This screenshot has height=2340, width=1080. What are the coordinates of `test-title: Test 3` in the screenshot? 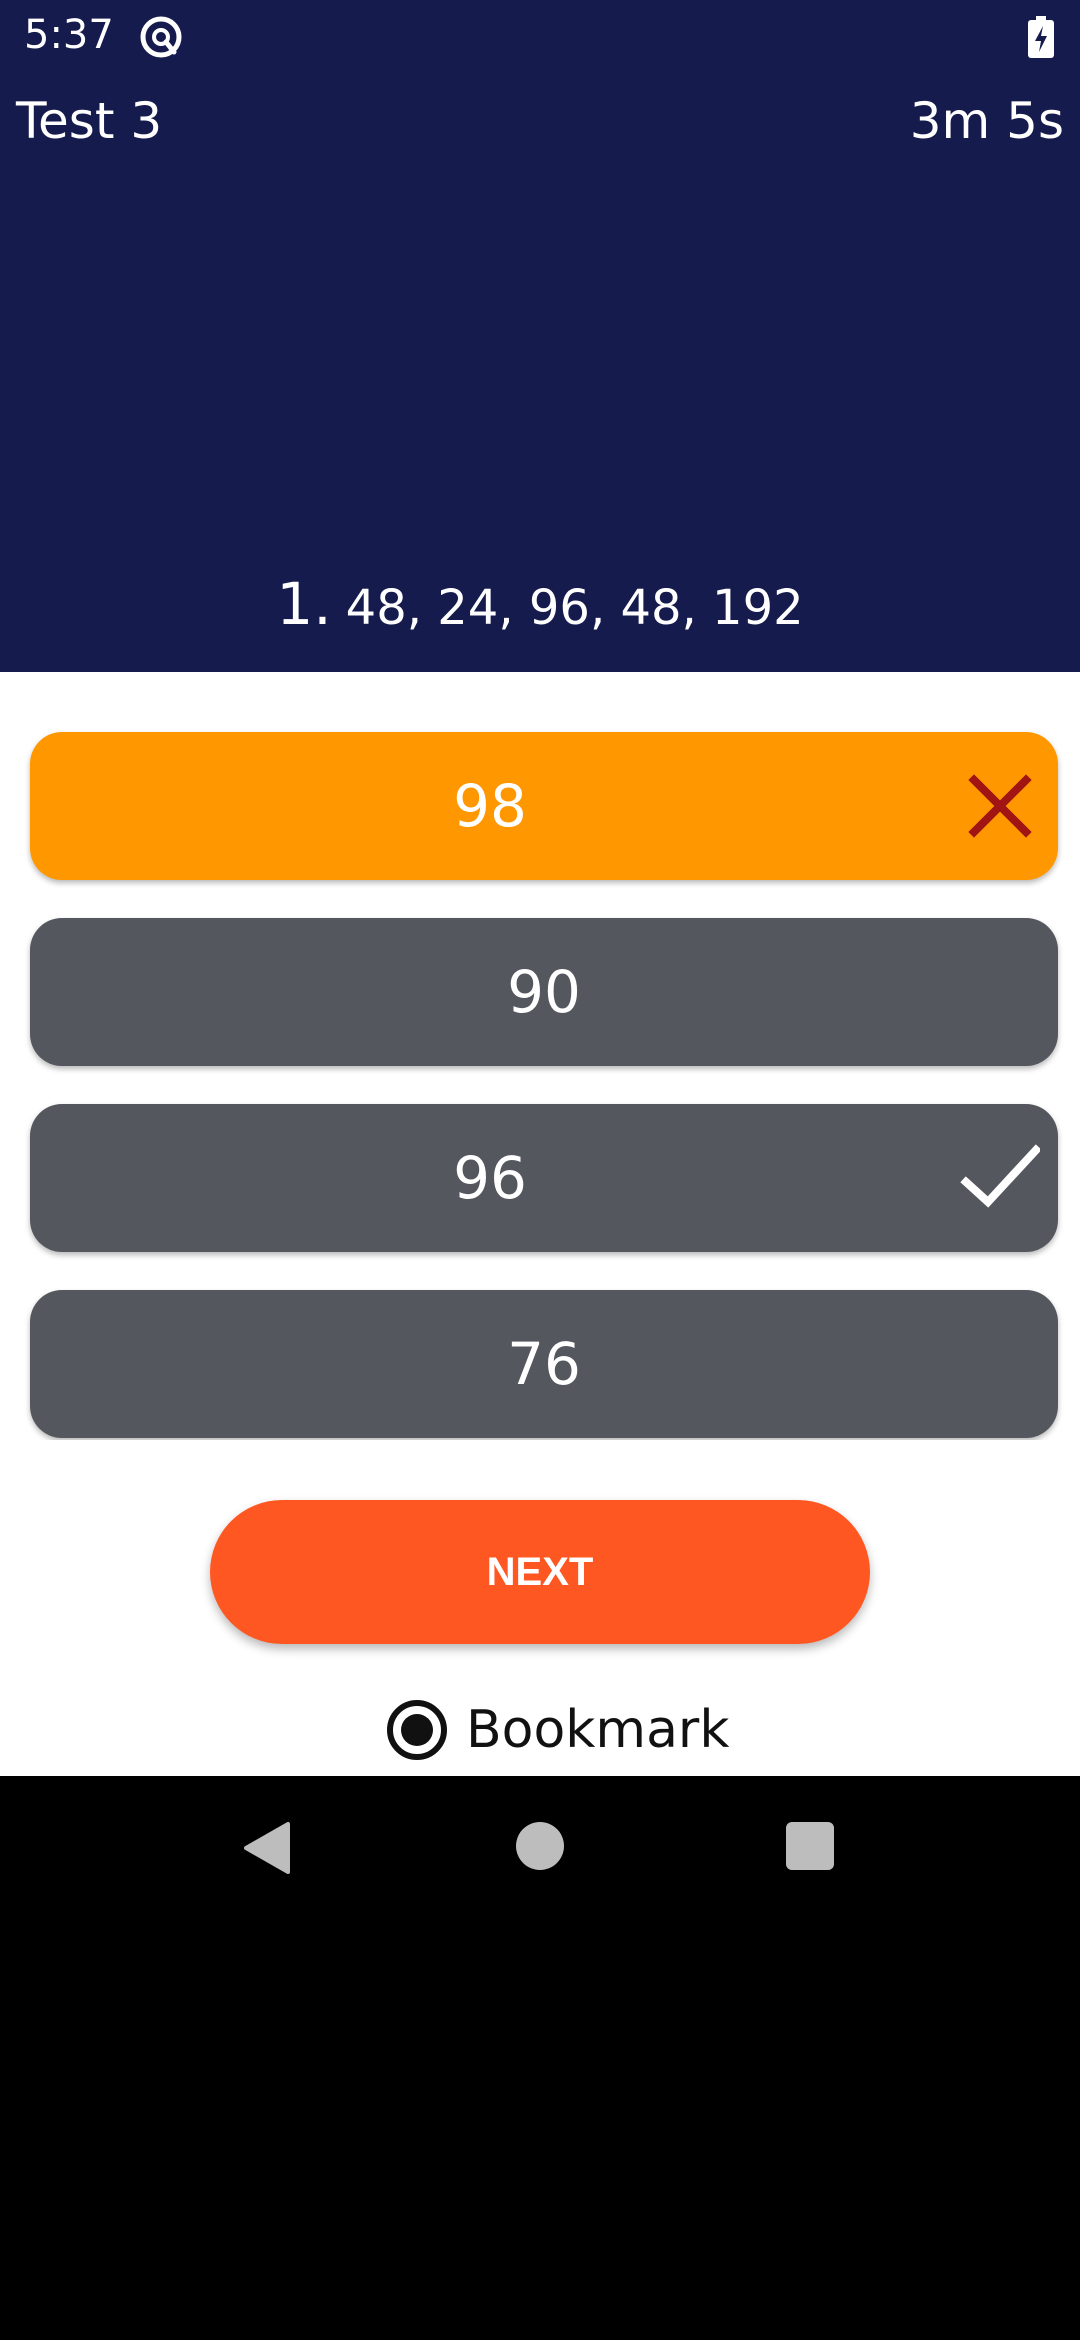 It's located at (89, 121).